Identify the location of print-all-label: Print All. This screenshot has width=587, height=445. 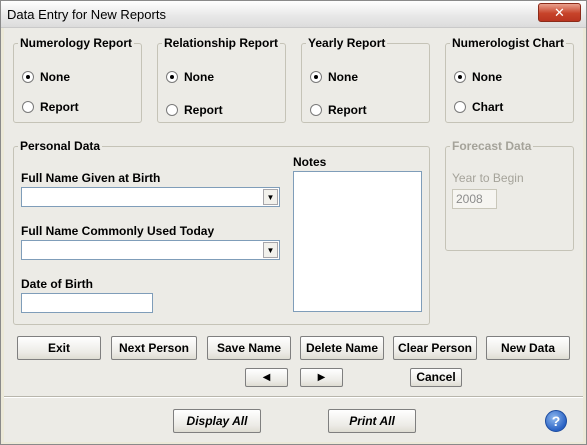
(372, 421).